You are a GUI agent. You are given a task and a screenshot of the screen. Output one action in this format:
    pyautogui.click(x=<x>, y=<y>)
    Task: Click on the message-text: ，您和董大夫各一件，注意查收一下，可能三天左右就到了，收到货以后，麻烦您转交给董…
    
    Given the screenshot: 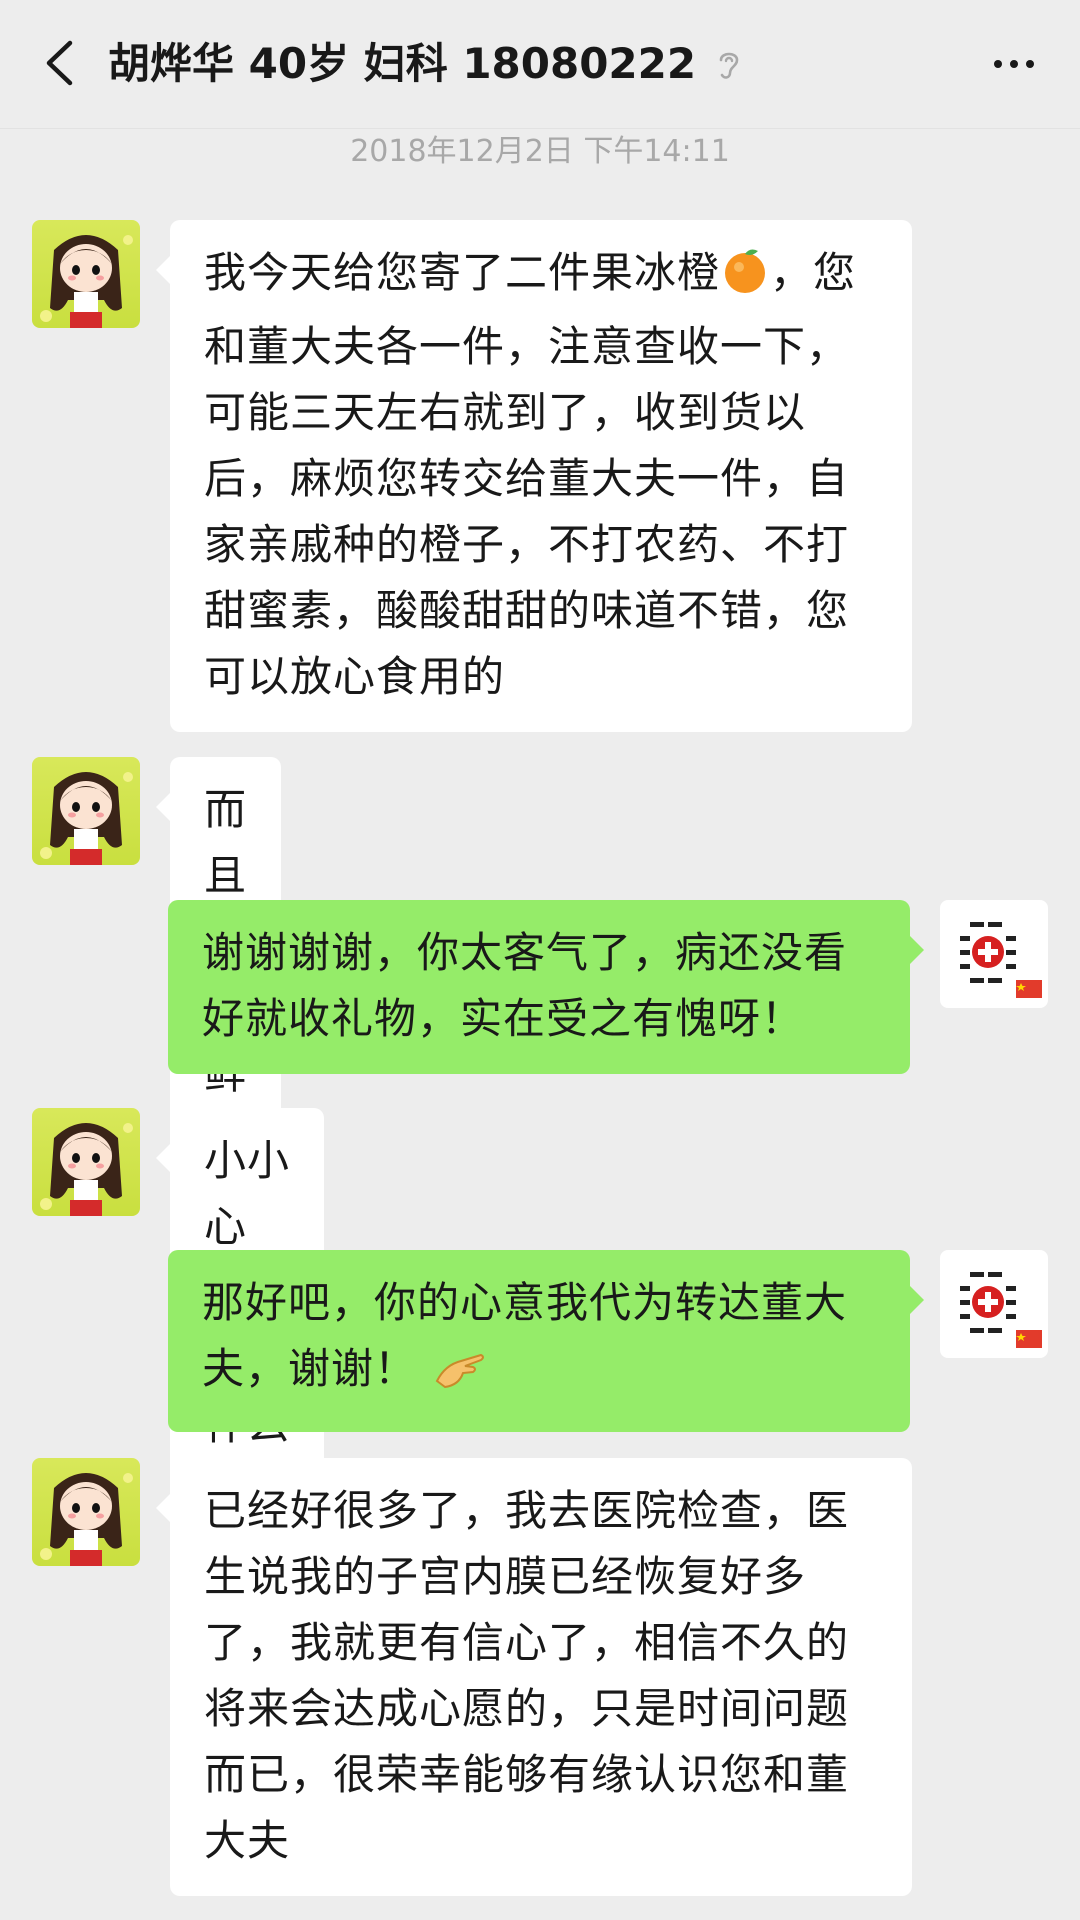 What is the action you would take?
    pyautogui.click(x=530, y=474)
    